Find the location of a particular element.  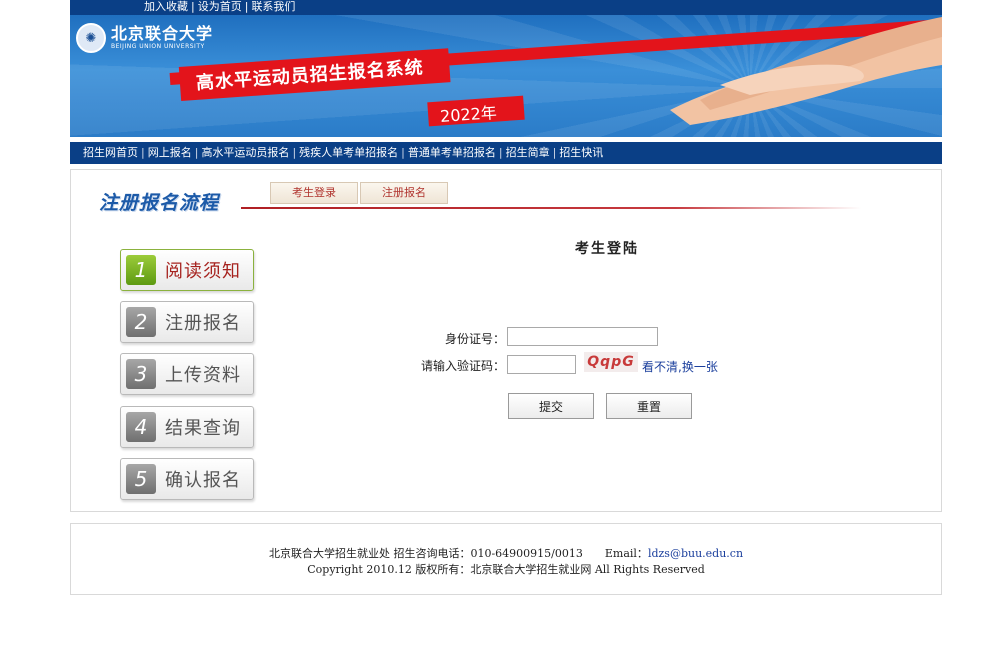

add-favorite-link: 加入收藏 is located at coordinates (166, 6).